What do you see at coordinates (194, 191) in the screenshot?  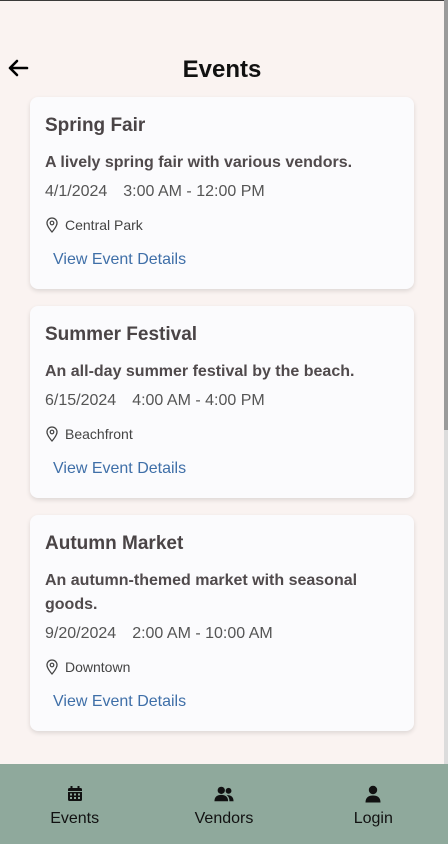 I see `event-time: 3:00 AM - 12:00 PM` at bounding box center [194, 191].